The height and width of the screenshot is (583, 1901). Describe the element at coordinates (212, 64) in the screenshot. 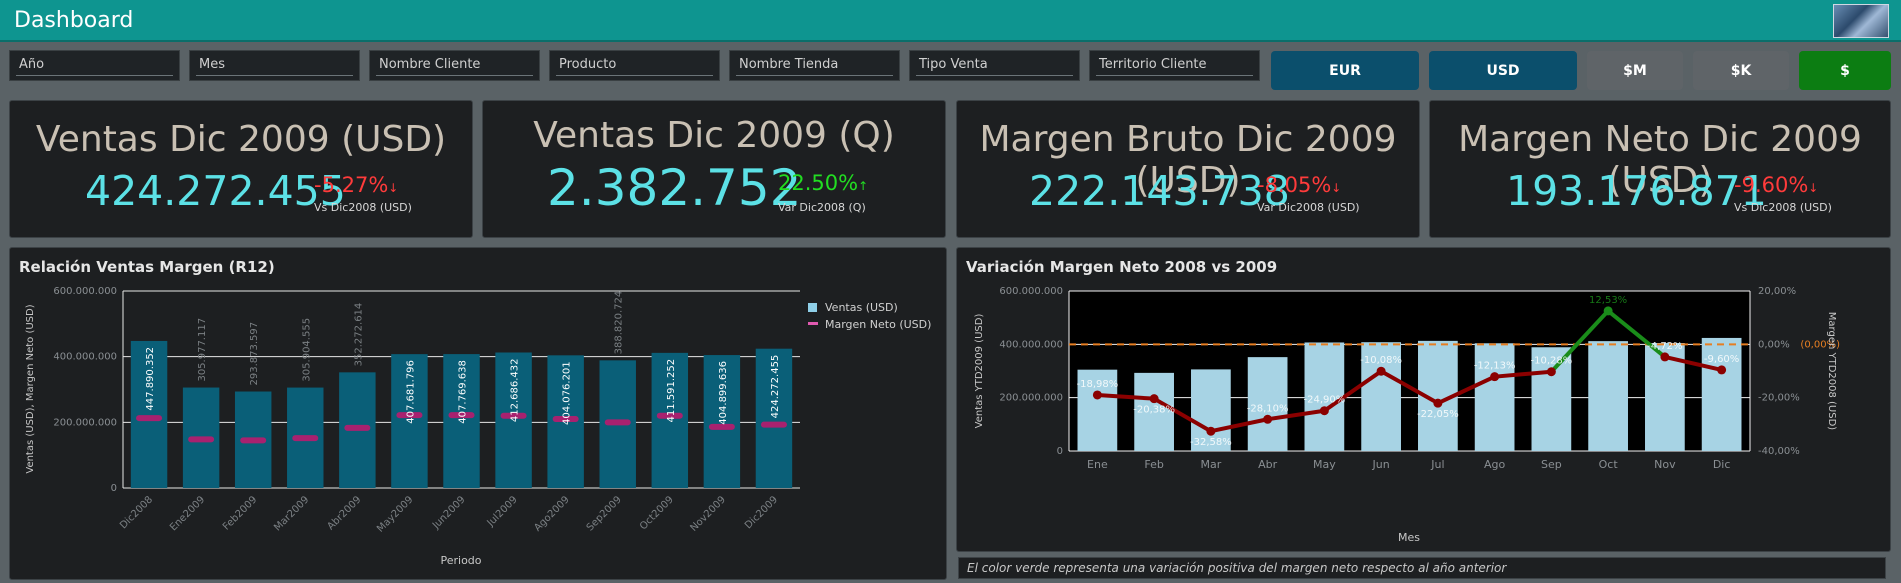

I see `filter-label: Mes` at that location.